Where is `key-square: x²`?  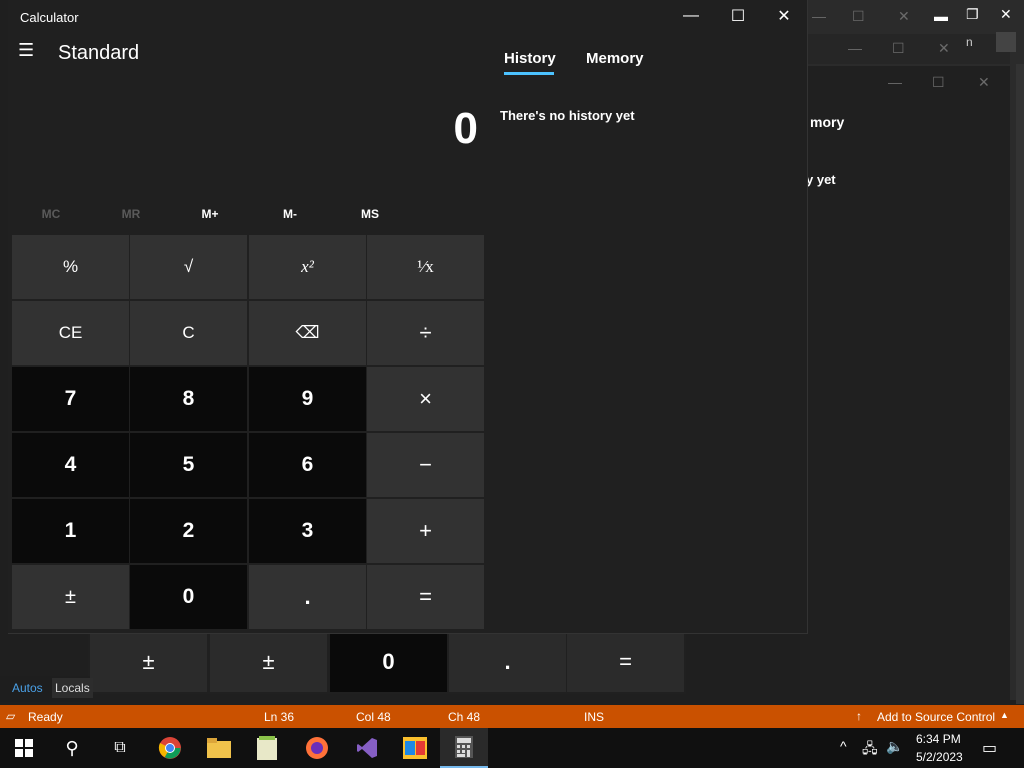
key-square: x² is located at coordinates (307, 267).